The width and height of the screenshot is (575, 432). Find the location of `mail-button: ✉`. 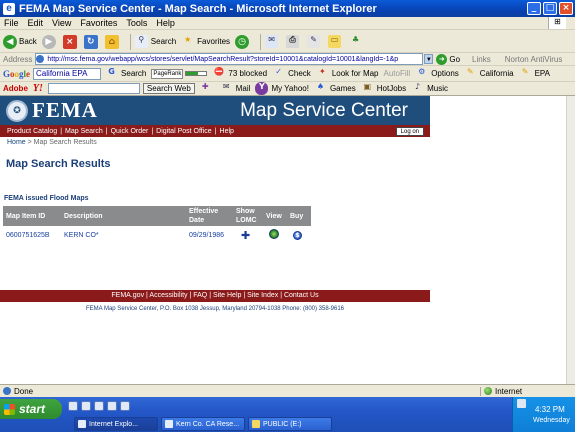

mail-button: ✉ is located at coordinates (273, 41).